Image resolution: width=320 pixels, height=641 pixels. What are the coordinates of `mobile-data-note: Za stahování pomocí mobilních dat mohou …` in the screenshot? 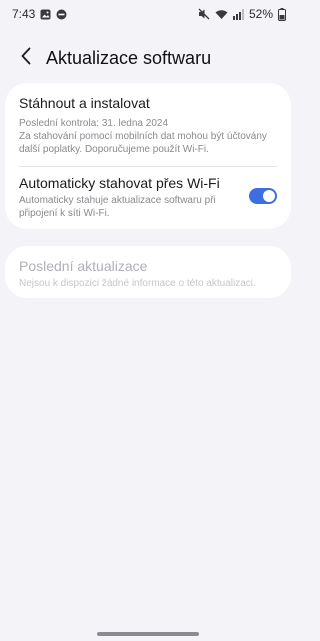 It's located at (143, 143).